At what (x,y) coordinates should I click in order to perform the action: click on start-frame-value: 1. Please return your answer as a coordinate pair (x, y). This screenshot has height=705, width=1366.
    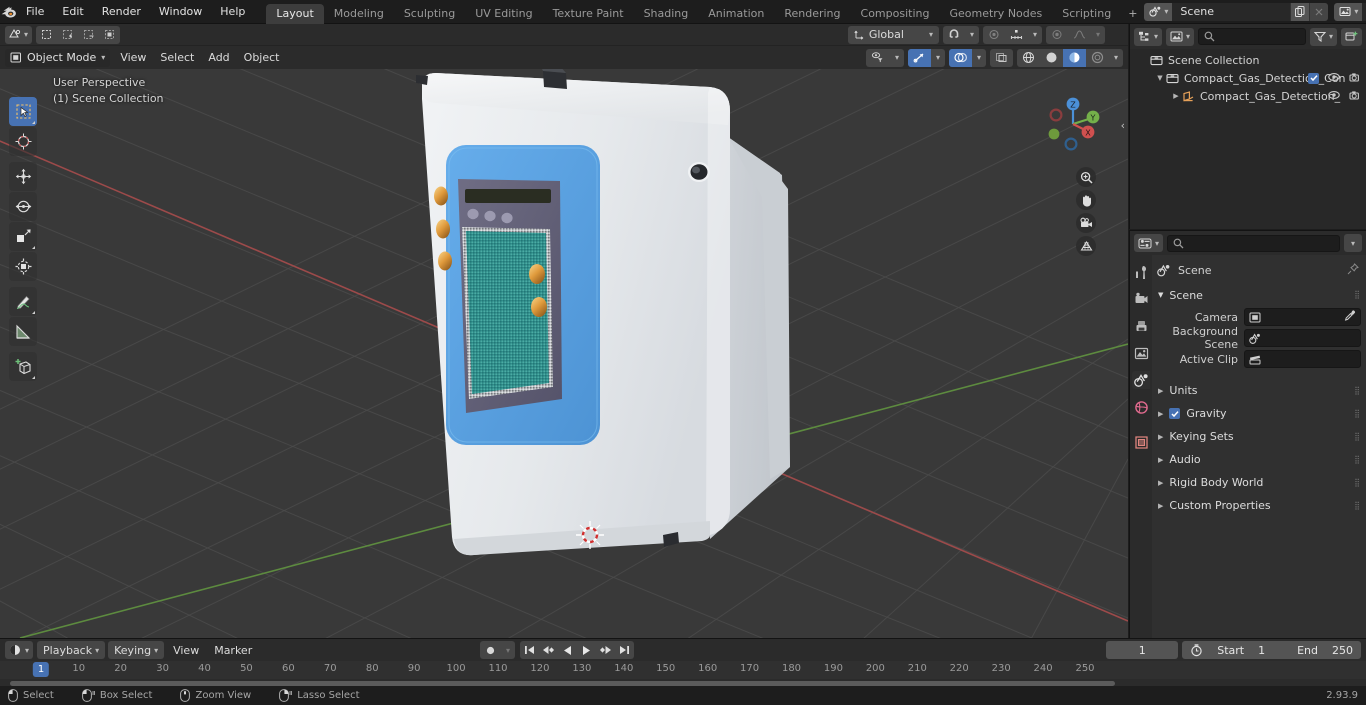
    Looking at the image, I should click on (1261, 650).